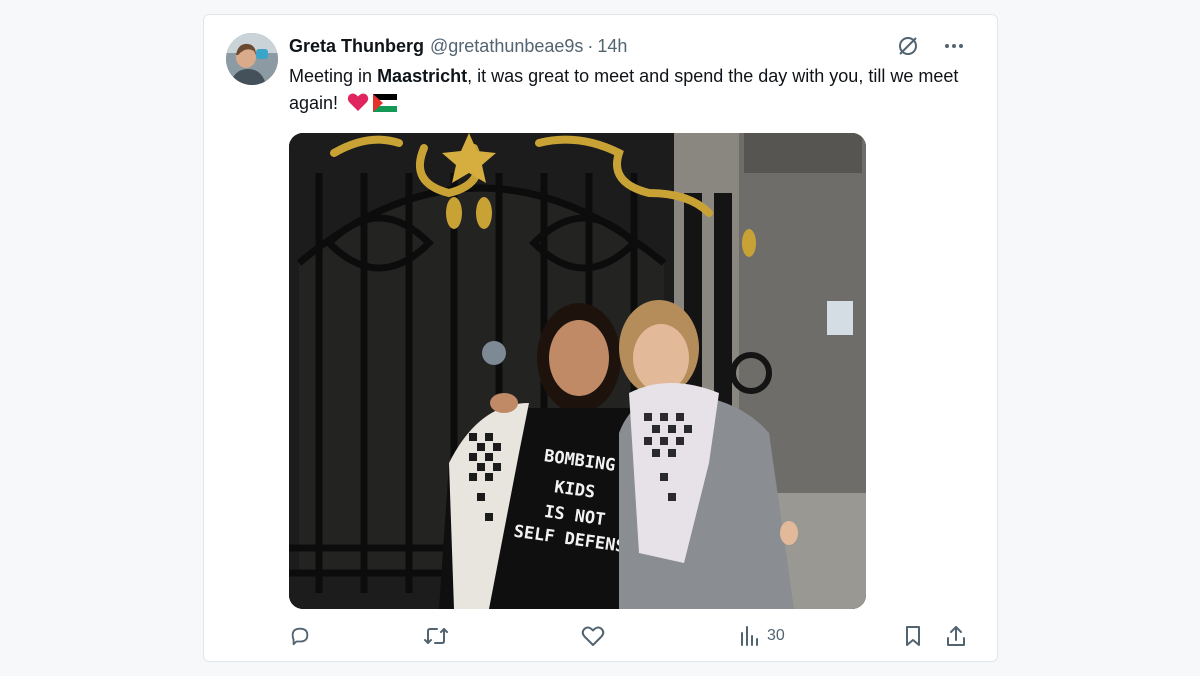 The image size is (1200, 676). I want to click on timestamp: 14h, so click(612, 46).